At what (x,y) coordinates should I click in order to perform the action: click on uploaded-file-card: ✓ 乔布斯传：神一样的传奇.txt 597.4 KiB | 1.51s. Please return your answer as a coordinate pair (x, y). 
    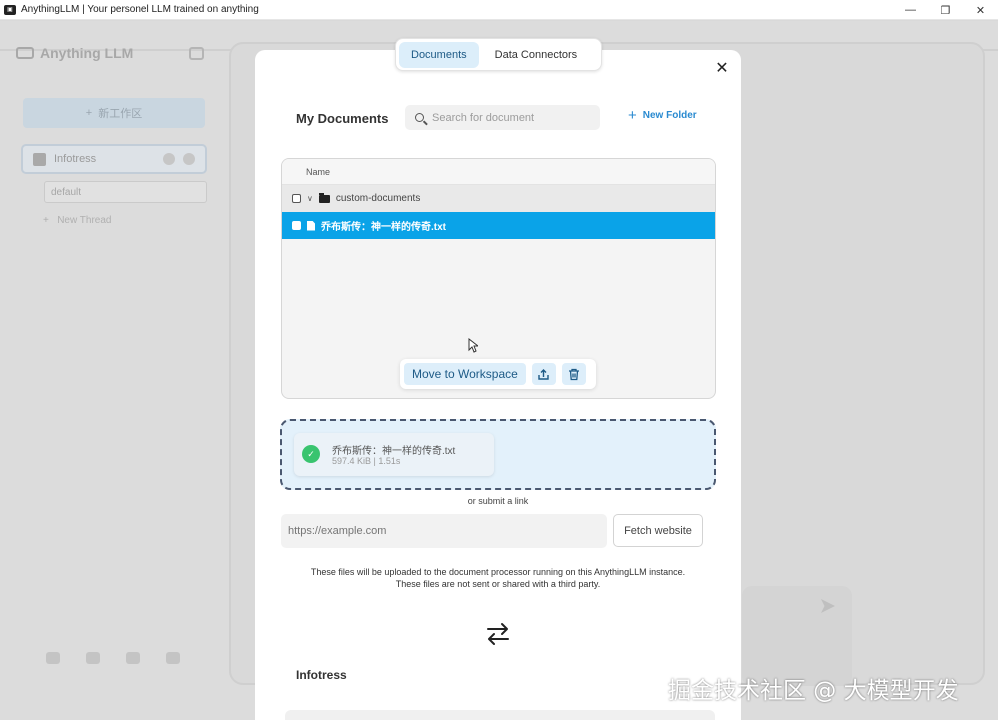
    Looking at the image, I should click on (394, 454).